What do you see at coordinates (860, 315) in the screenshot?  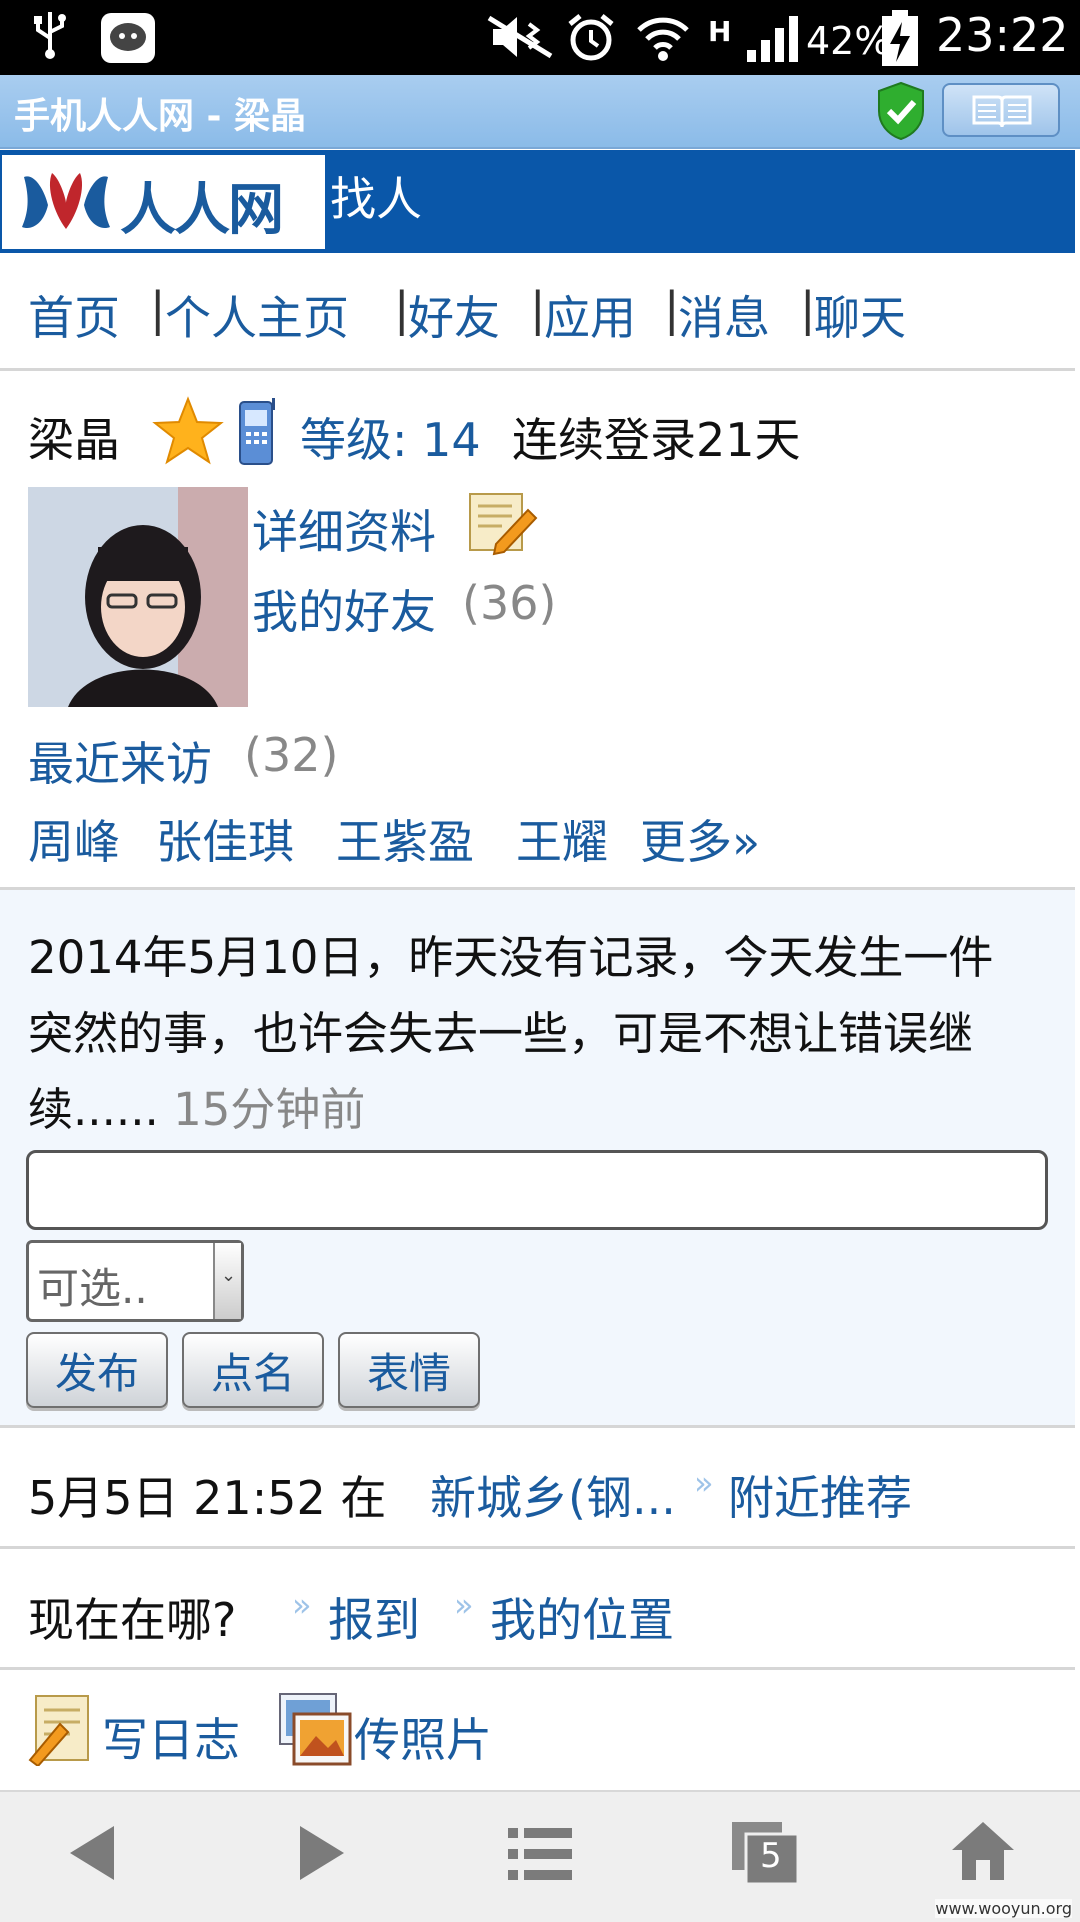 I see `nav-chat: 聊天` at bounding box center [860, 315].